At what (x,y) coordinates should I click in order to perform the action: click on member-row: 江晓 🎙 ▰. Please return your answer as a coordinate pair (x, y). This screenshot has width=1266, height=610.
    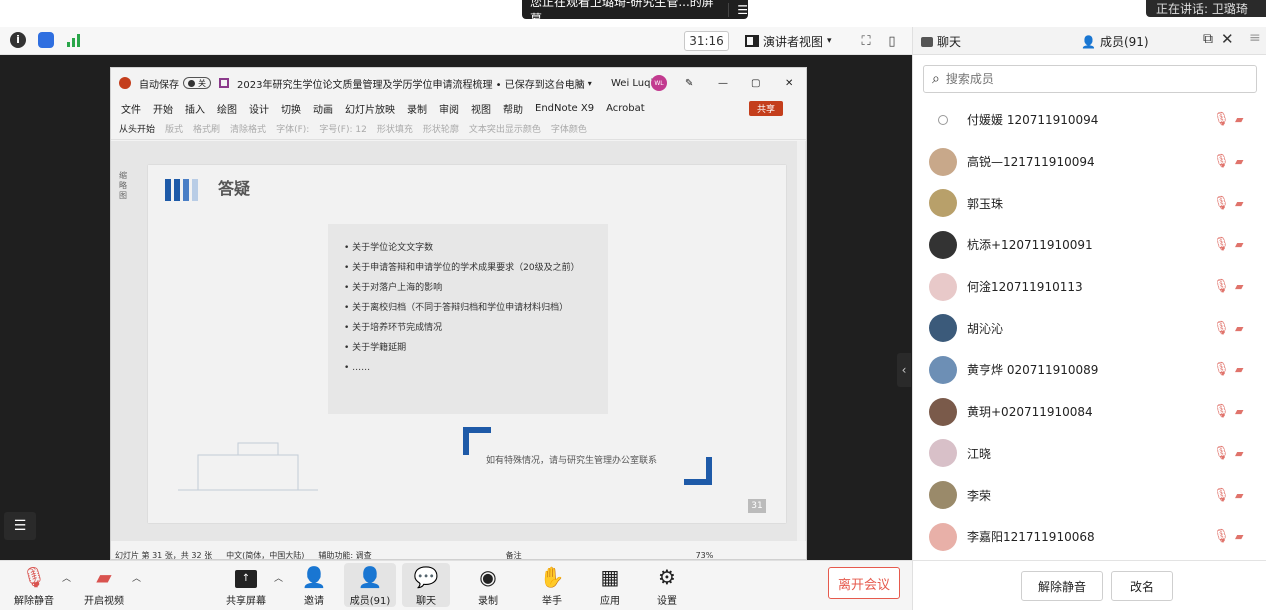
    Looking at the image, I should click on (1089, 454).